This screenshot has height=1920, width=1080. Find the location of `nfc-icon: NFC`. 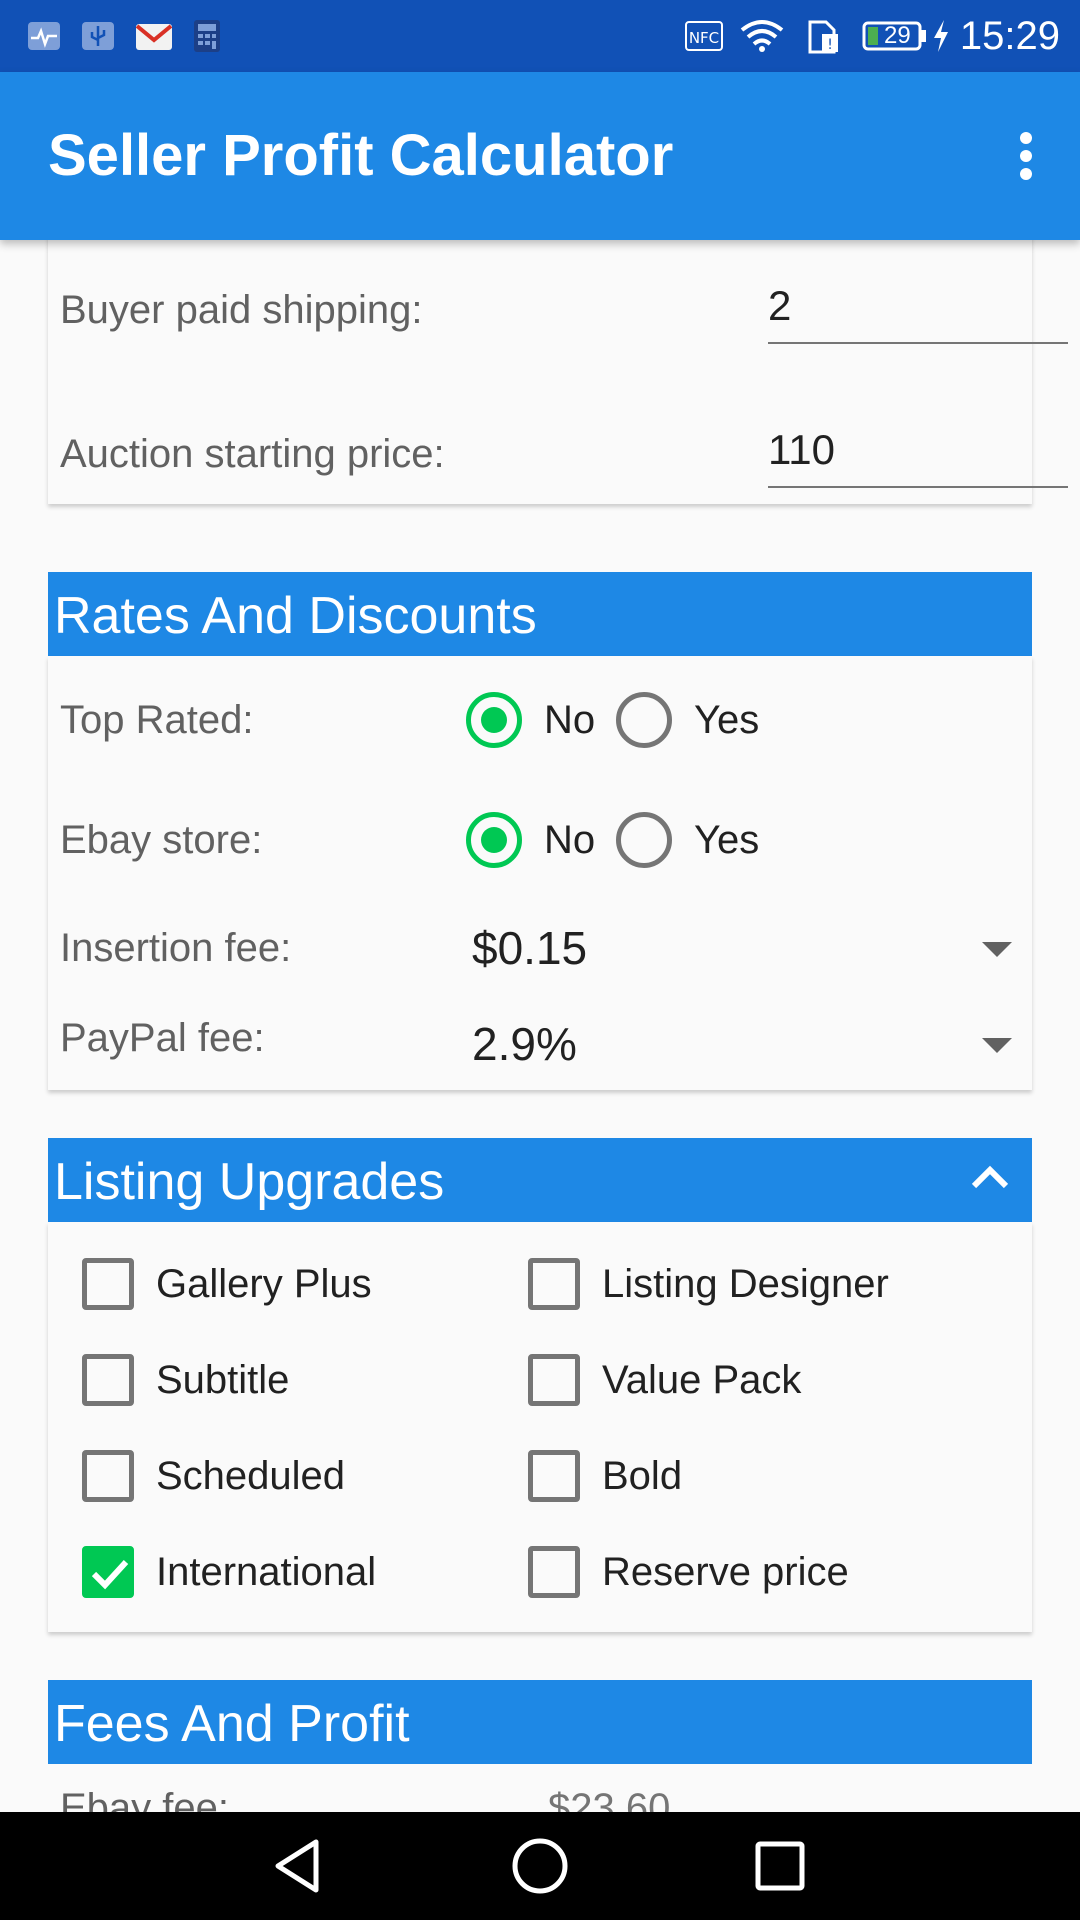

nfc-icon: NFC is located at coordinates (704, 36).